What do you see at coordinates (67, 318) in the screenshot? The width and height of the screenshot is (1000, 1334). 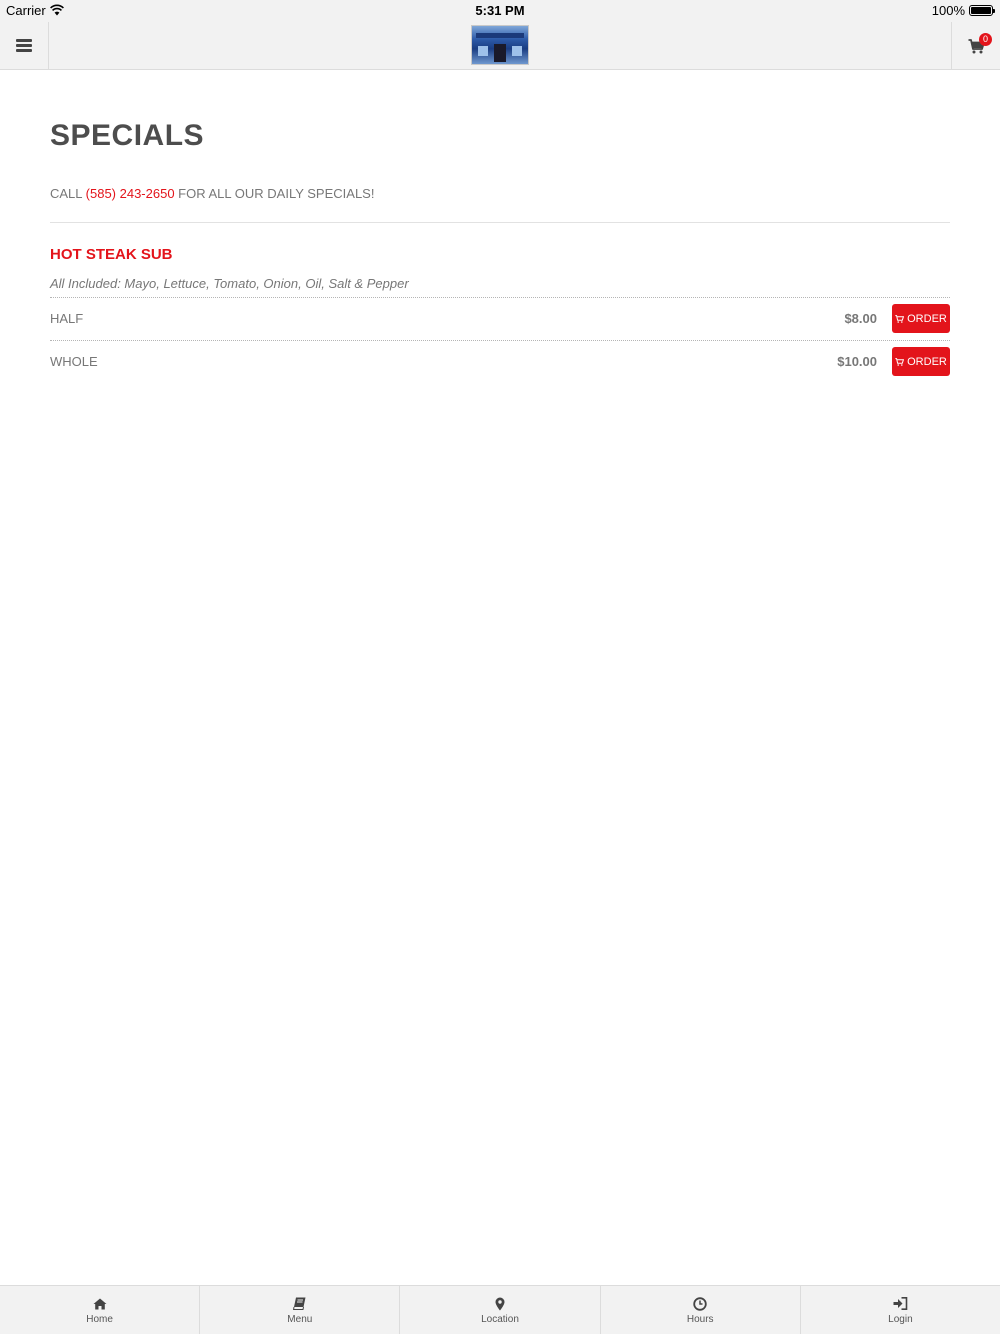 I see `size-label: HALF` at bounding box center [67, 318].